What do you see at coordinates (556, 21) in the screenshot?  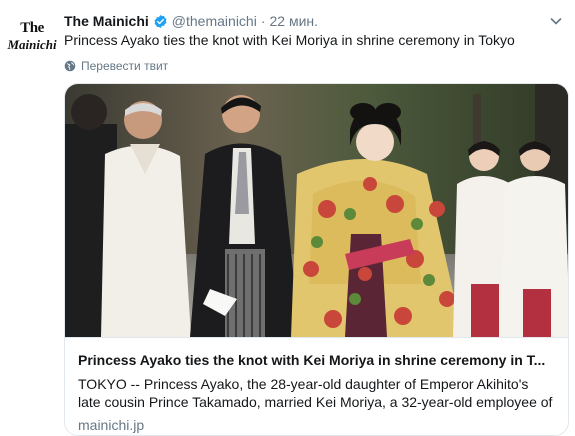 I see `chevron-down-icon` at bounding box center [556, 21].